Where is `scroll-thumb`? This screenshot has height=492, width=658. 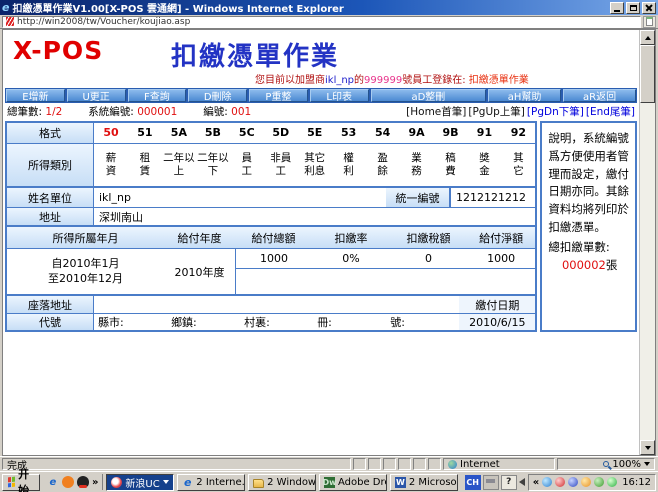
scroll-thumb is located at coordinates (647, 74).